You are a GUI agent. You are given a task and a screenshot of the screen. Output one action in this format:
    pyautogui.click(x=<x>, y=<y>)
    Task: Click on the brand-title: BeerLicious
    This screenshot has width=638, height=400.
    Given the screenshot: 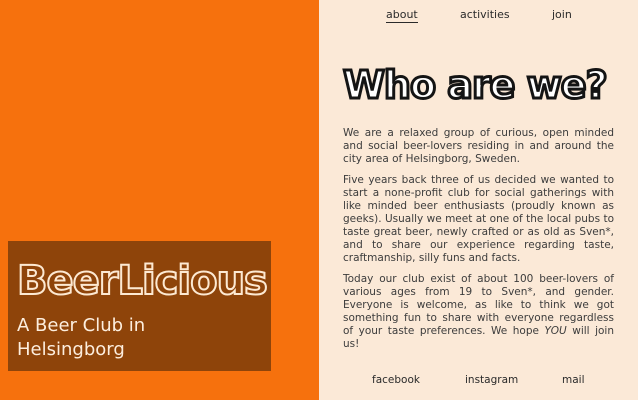 What is the action you would take?
    pyautogui.click(x=142, y=281)
    